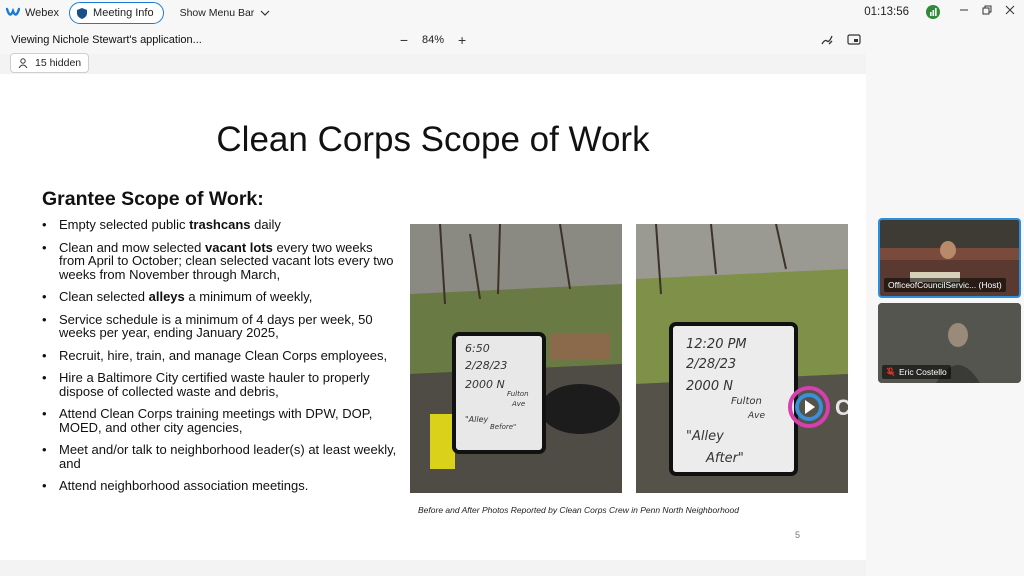  Describe the element at coordinates (1010, 11) in the screenshot. I see `close-icon` at that location.